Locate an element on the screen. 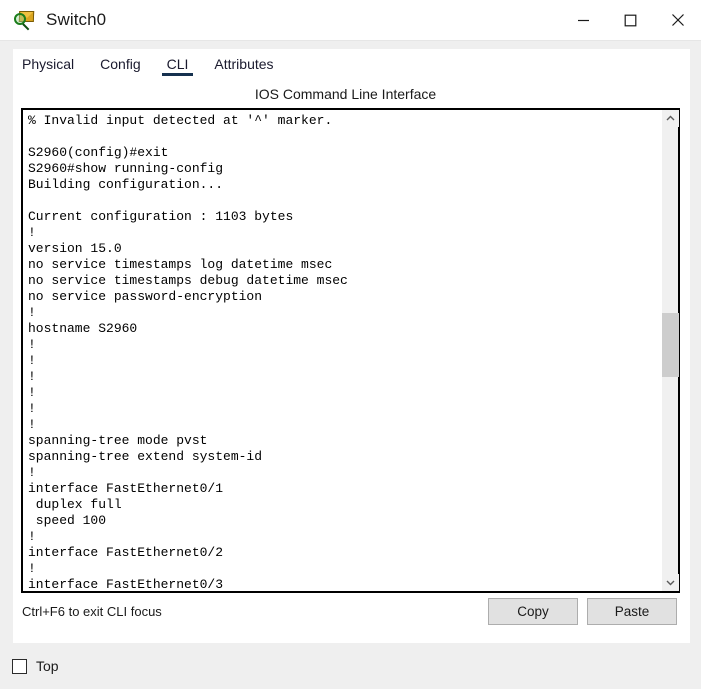 This screenshot has height=689, width=701. tab-attributes: Attributes is located at coordinates (243, 63).